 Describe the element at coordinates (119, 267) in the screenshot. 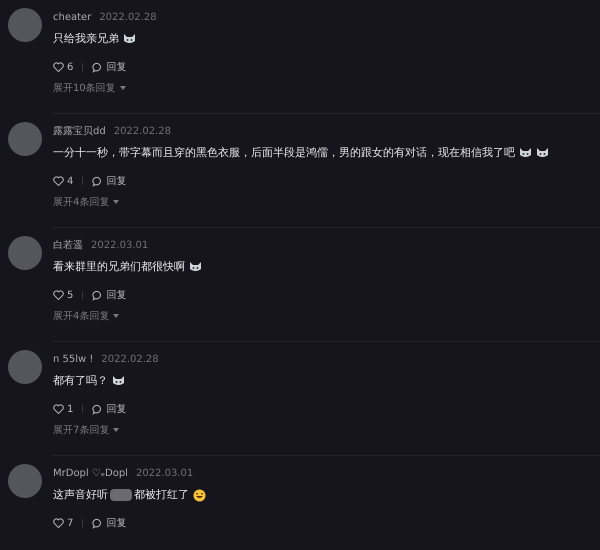

I see `comment-text: 看来群里的兄弟们都很快啊` at that location.